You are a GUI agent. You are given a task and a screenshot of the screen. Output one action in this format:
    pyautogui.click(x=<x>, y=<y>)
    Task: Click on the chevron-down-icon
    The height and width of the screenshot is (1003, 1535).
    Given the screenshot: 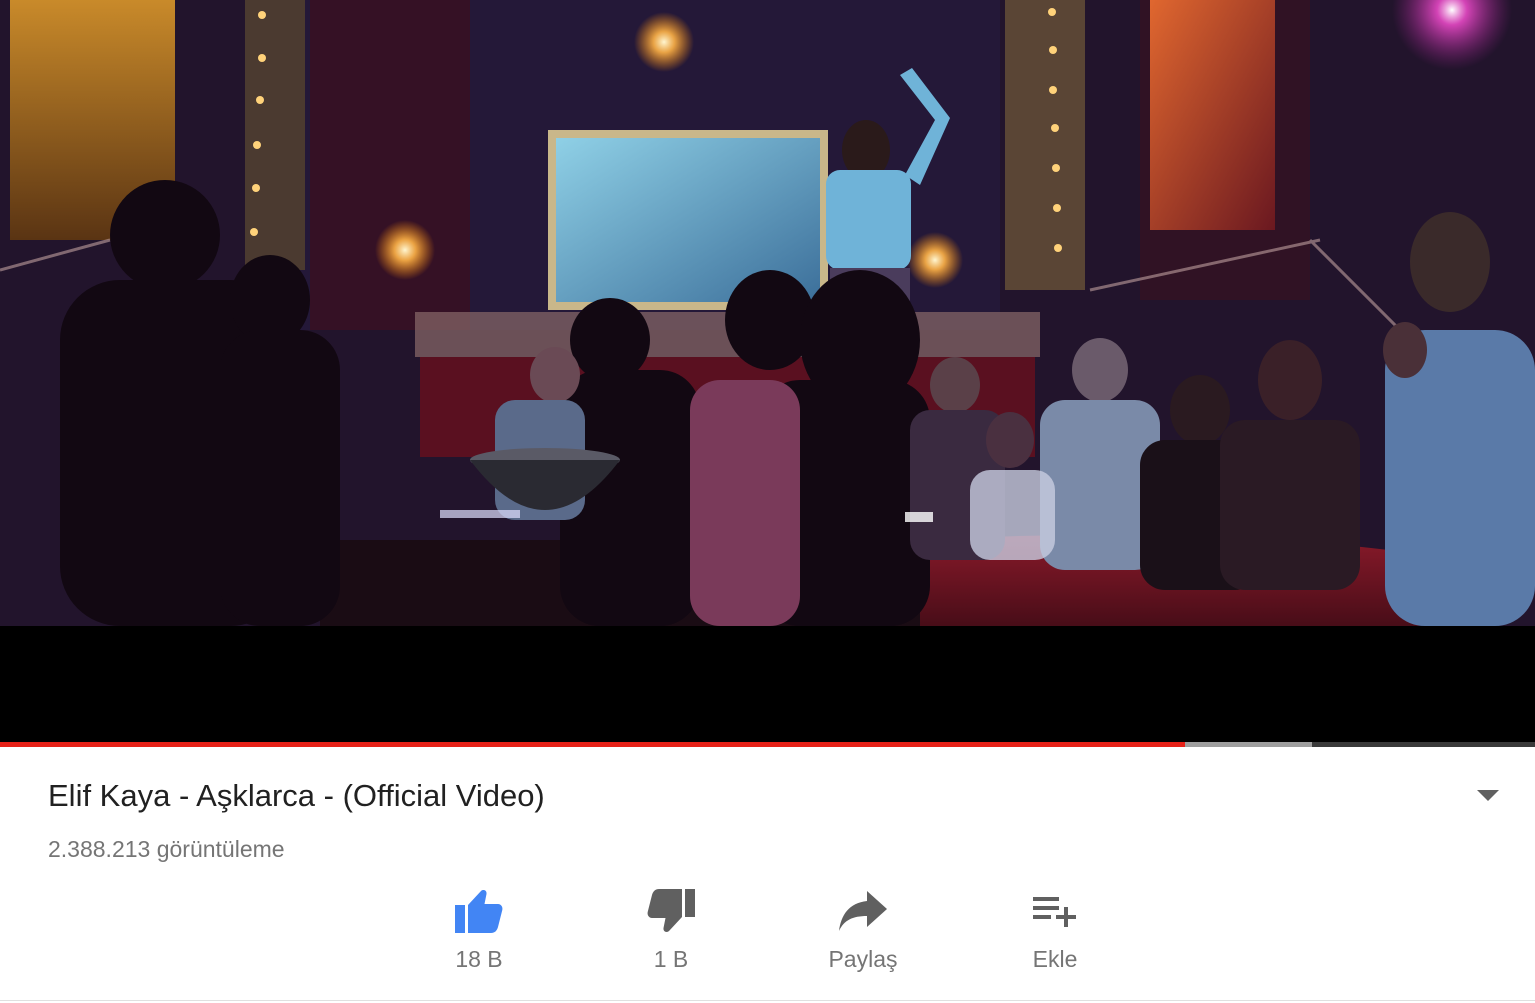 What is the action you would take?
    pyautogui.click(x=1488, y=795)
    